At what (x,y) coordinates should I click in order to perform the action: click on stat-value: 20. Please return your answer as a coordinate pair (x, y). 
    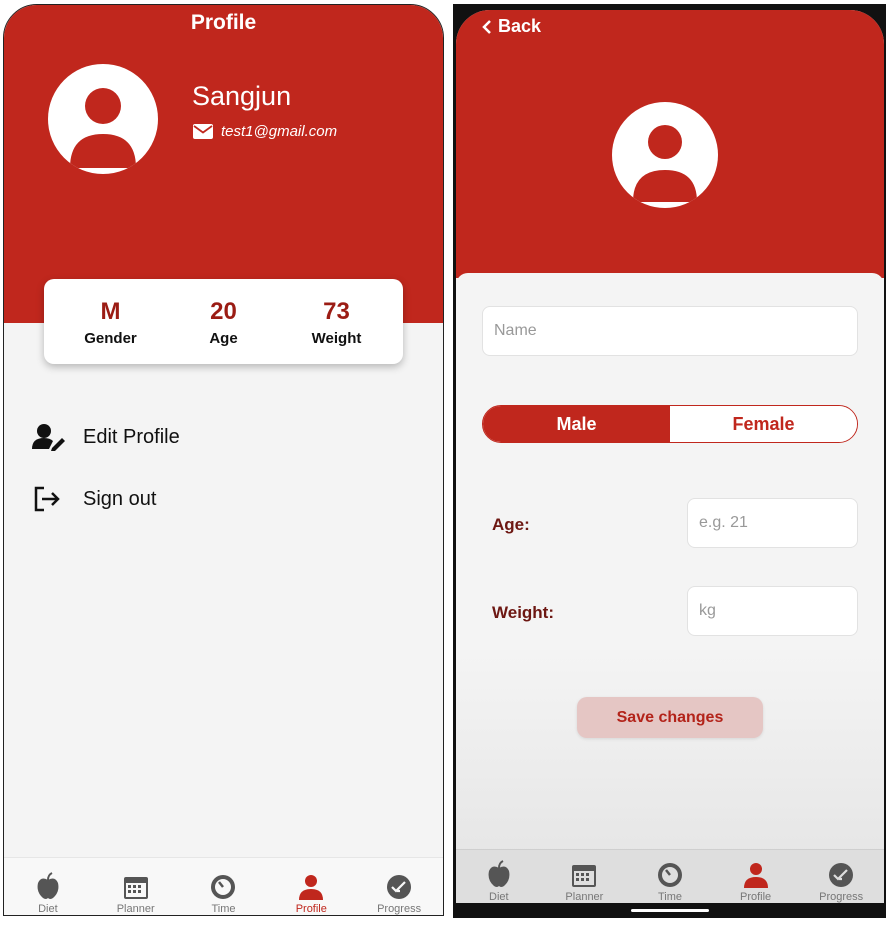
    Looking at the image, I should click on (223, 311).